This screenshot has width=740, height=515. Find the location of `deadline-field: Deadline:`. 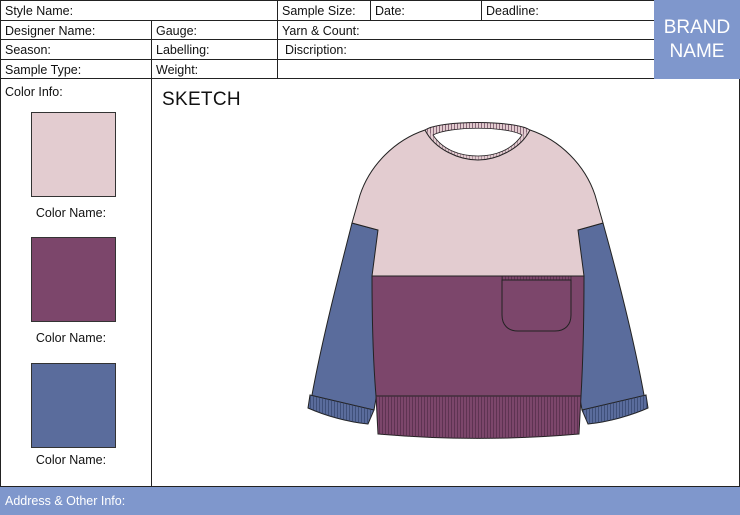

deadline-field: Deadline: is located at coordinates (567, 10).